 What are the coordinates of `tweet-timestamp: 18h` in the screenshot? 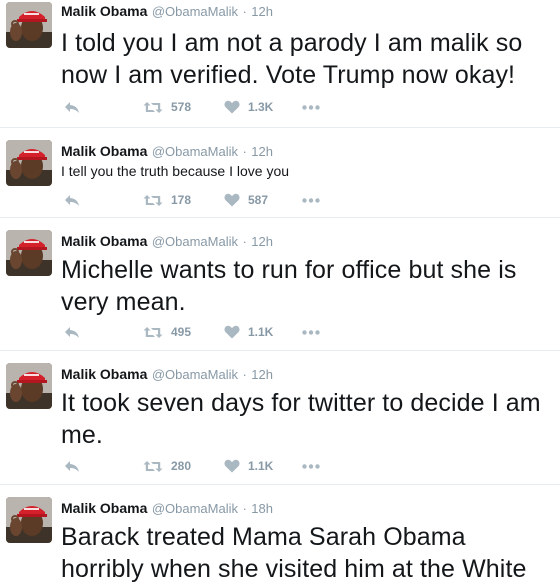 It's located at (262, 508).